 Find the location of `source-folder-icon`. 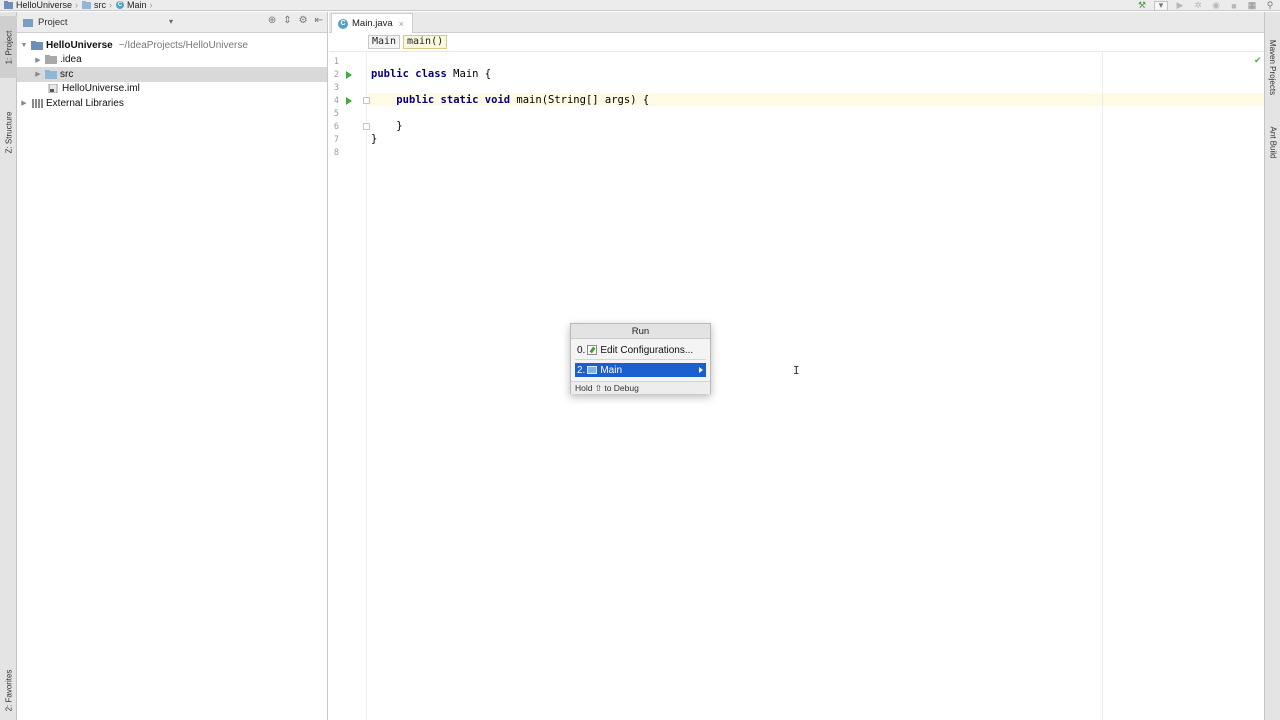

source-folder-icon is located at coordinates (51, 74).